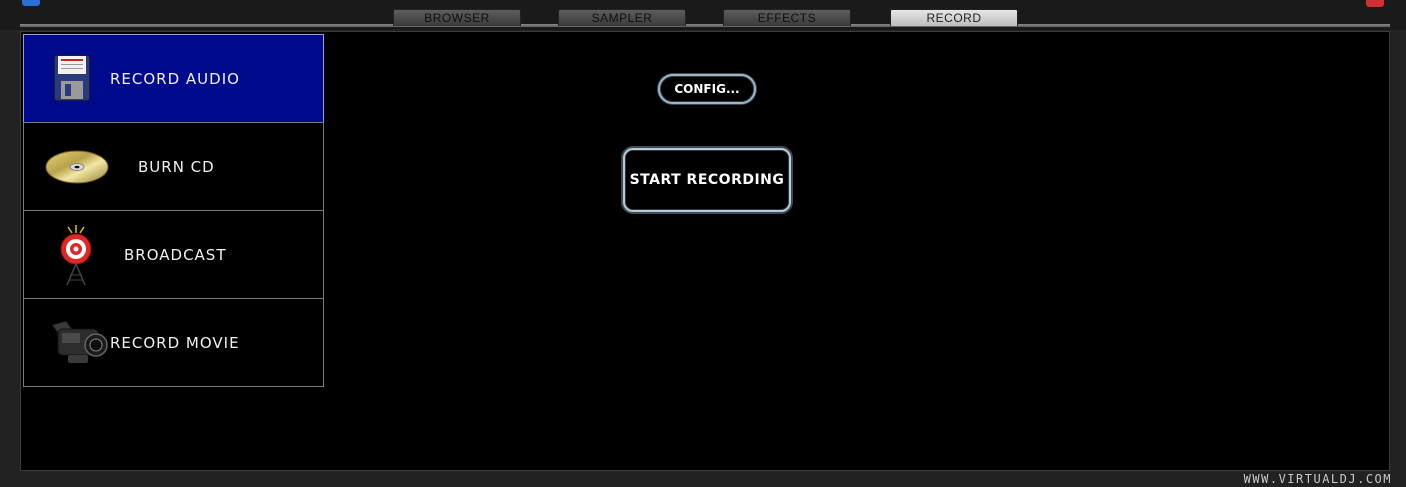 The image size is (1406, 487). I want to click on tab-bar-divider, so click(705, 25).